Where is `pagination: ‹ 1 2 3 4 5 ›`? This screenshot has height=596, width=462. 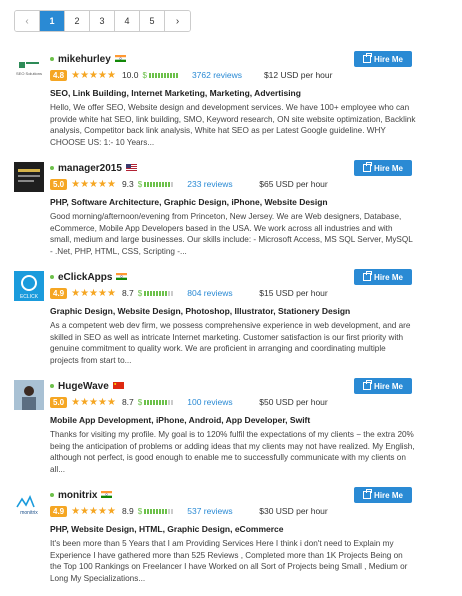 pagination: ‹ 1 2 3 4 5 › is located at coordinates (102, 21).